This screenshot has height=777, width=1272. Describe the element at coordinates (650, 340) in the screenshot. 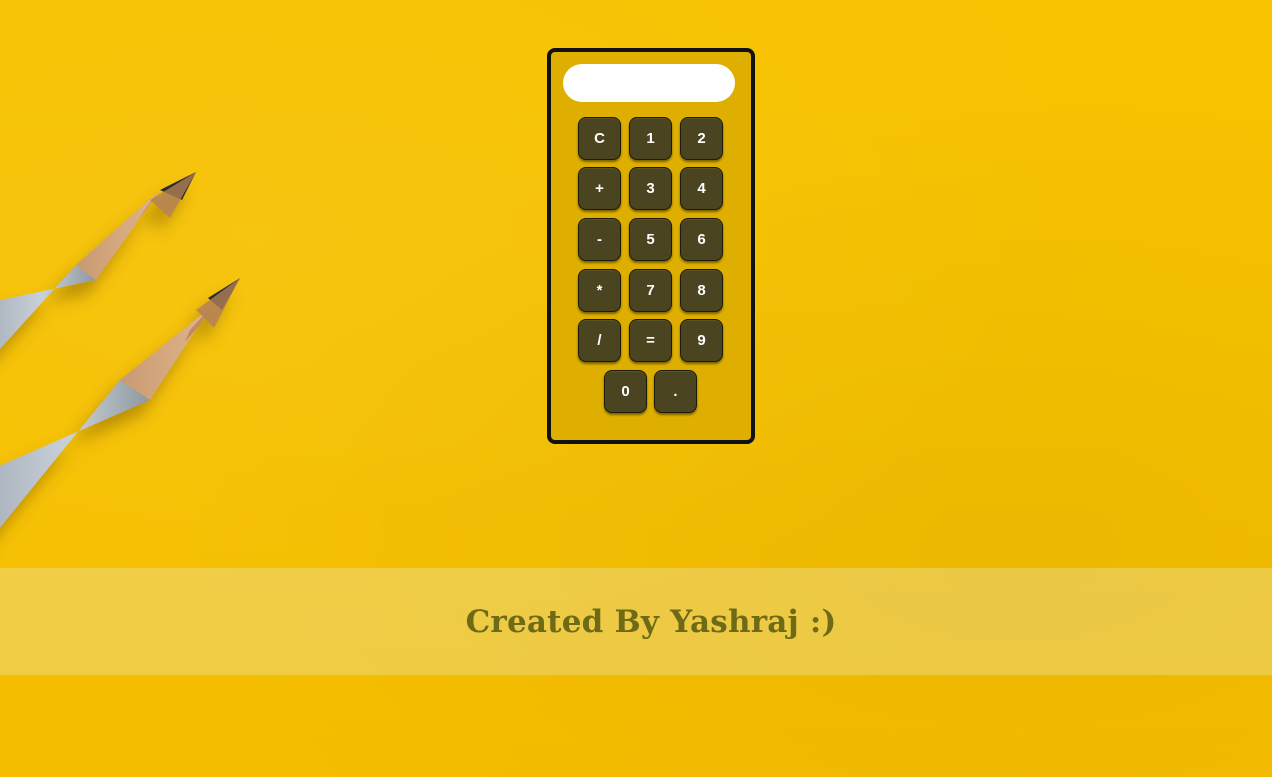

I see `key-equals: =` at that location.